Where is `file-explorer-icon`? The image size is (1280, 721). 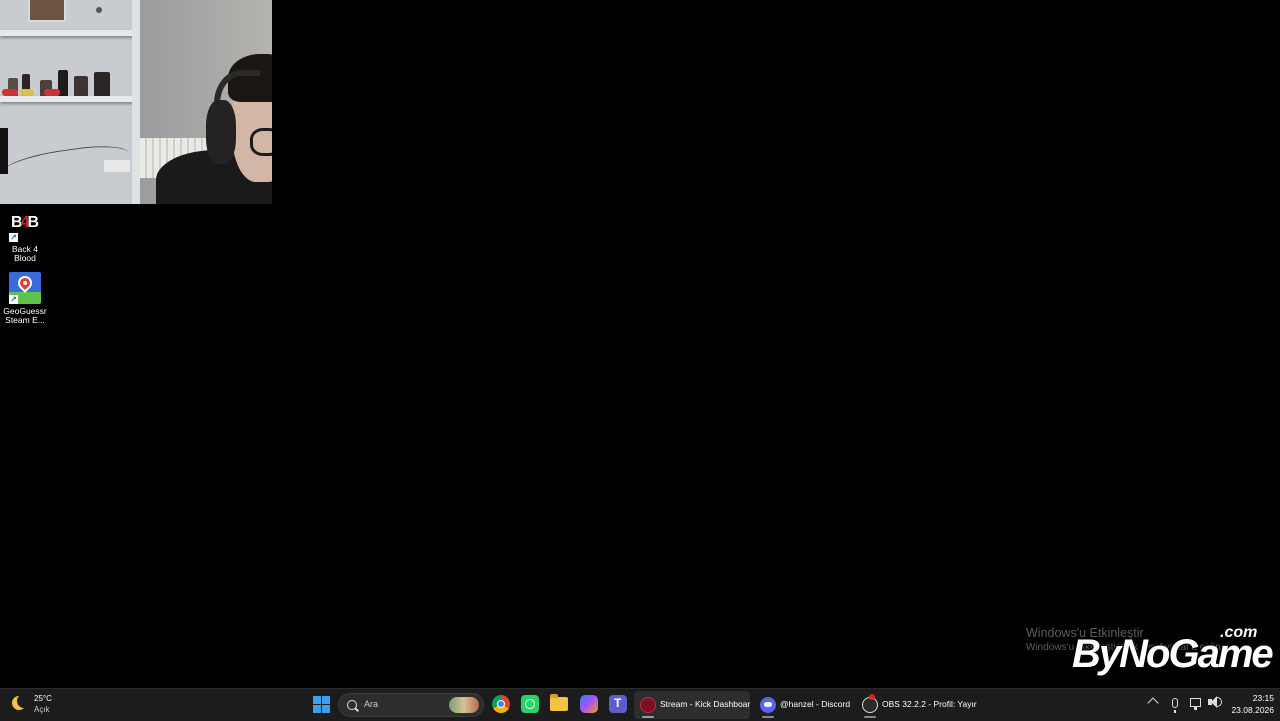 file-explorer-icon is located at coordinates (559, 702).